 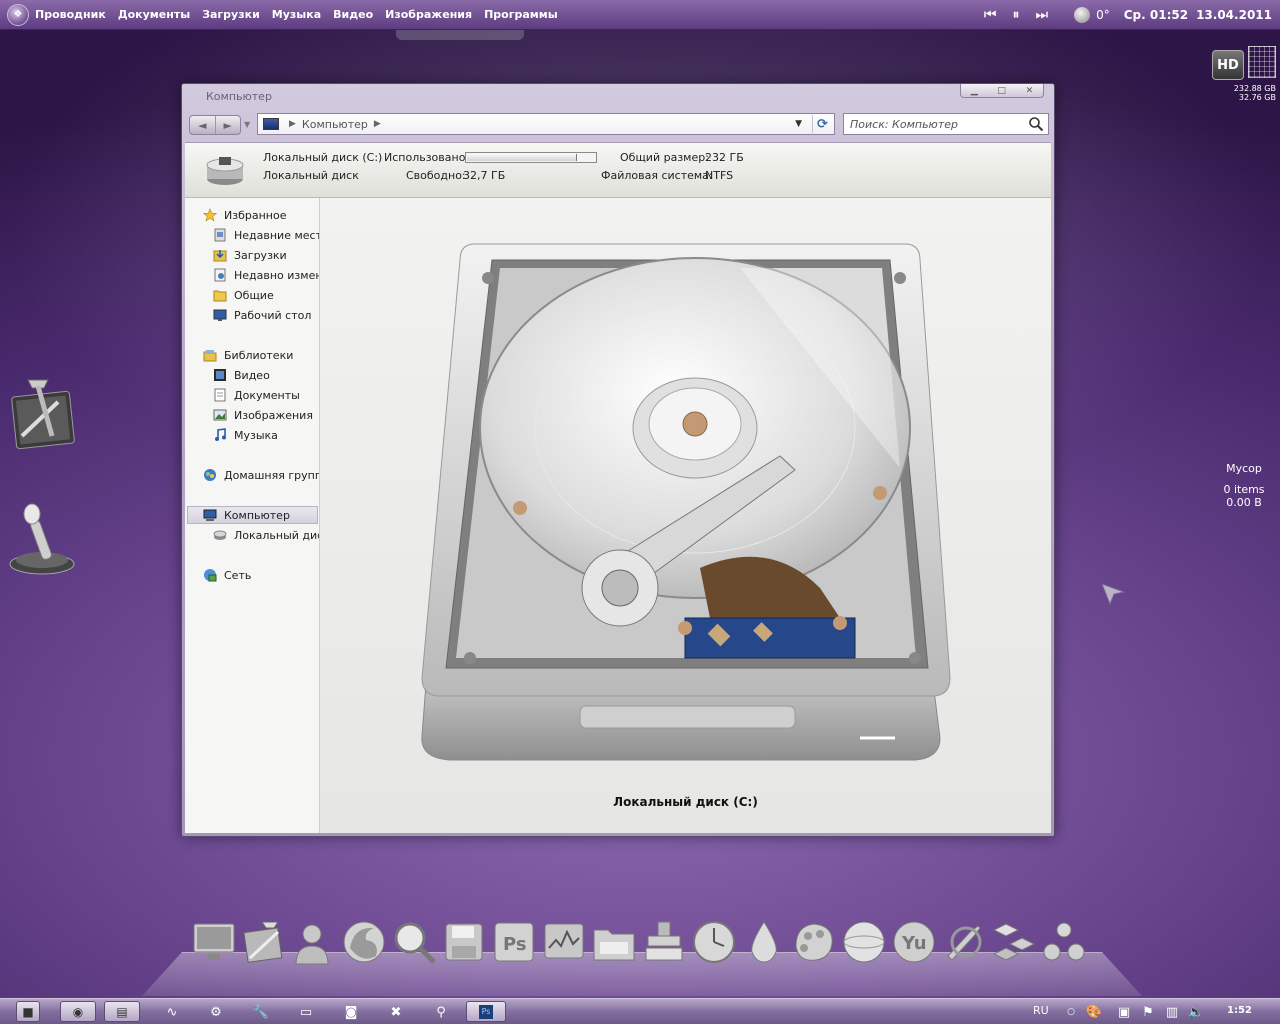 I want to click on camera-icon: ◙, so click(x=351, y=1012).